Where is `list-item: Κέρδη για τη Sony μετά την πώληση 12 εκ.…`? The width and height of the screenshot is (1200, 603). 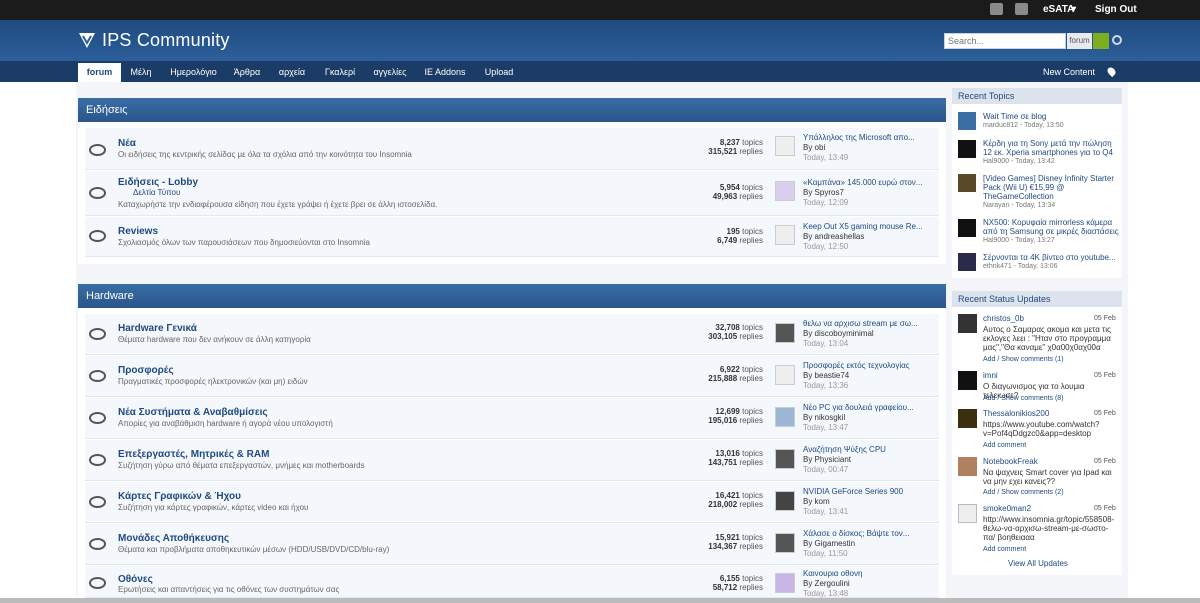 list-item: Κέρδη για τη Sony μετά την πώληση 12 εκ.… is located at coordinates (1037, 153).